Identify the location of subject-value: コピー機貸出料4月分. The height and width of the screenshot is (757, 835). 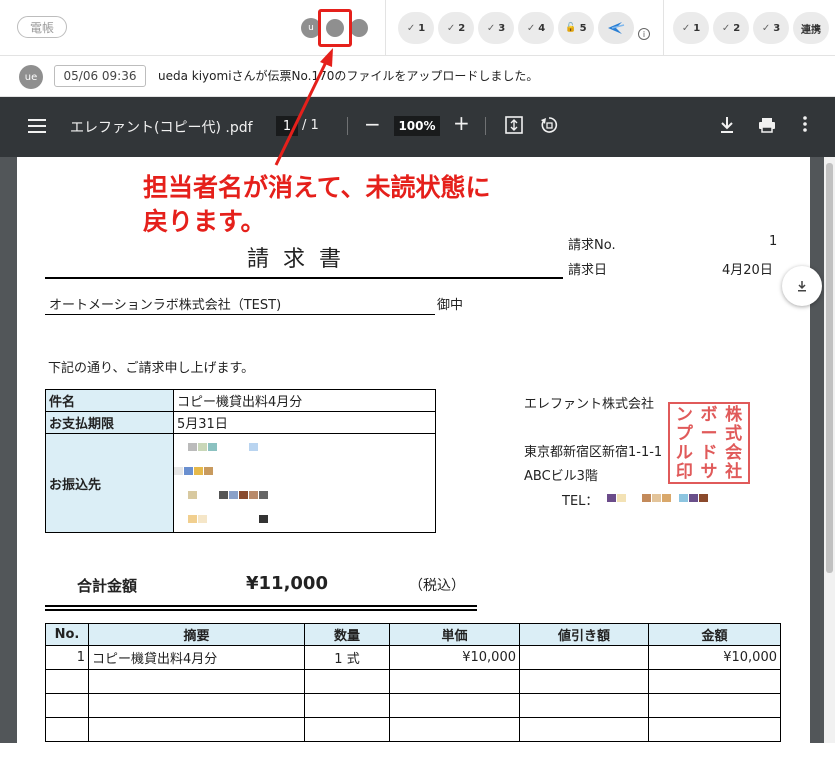
(304, 400).